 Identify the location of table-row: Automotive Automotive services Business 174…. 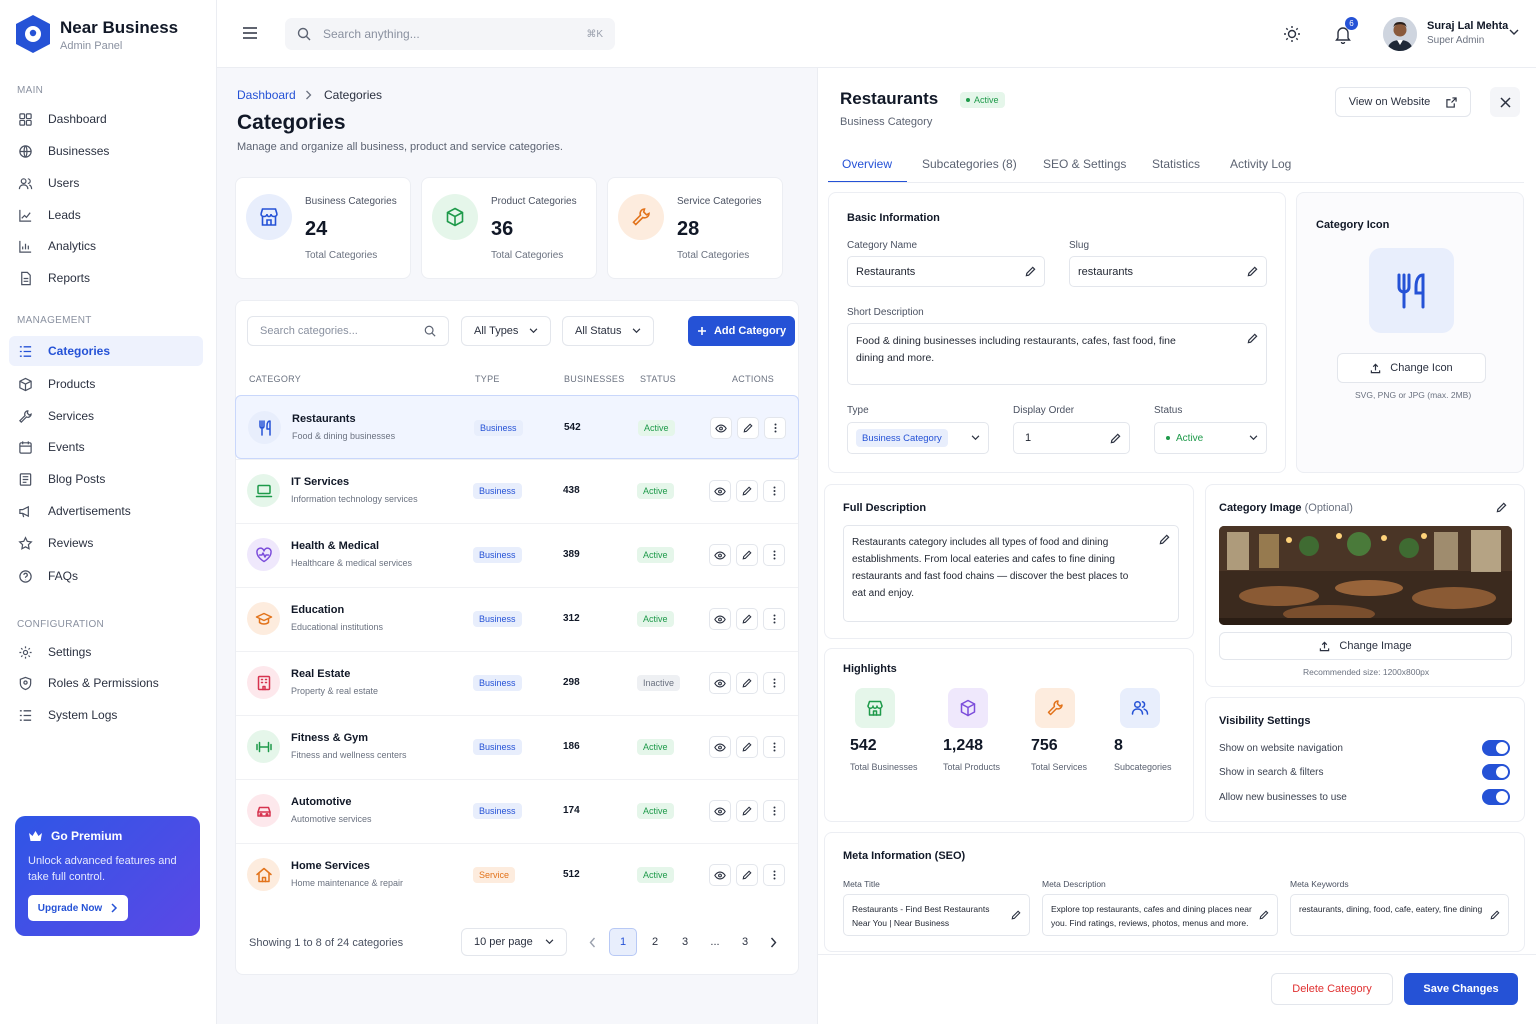
(517, 811).